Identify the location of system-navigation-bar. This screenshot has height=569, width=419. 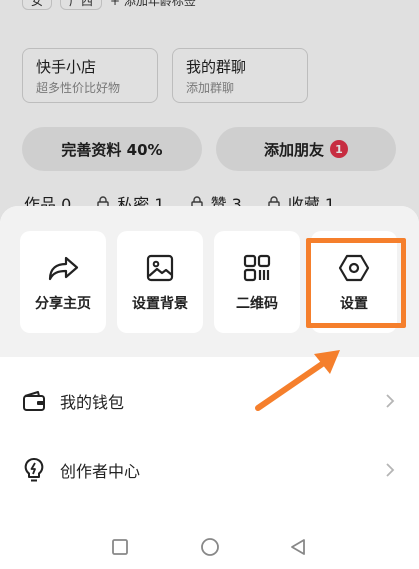
(209, 546).